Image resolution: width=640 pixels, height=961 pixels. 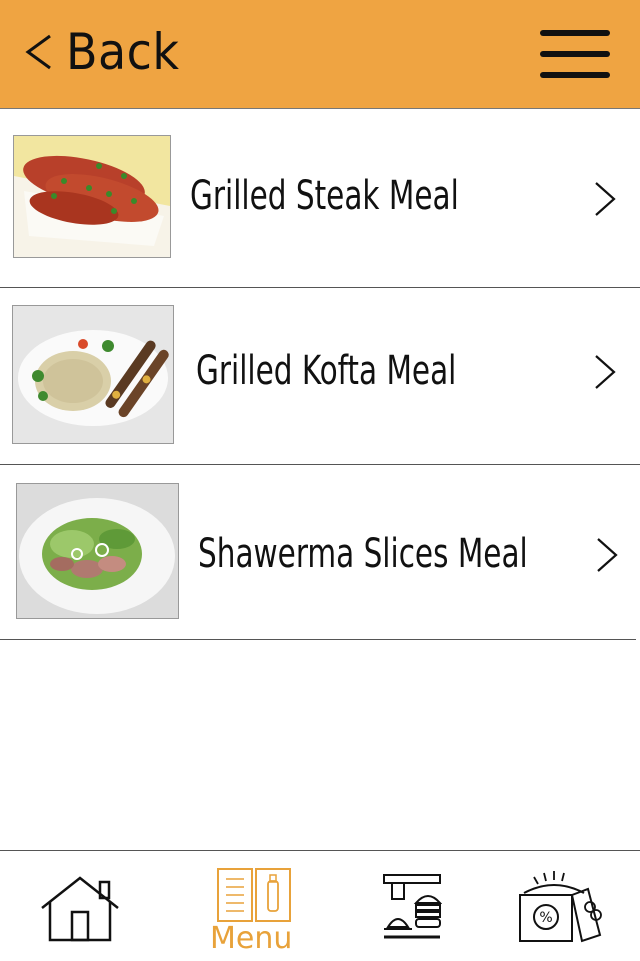 What do you see at coordinates (412, 906) in the screenshot?
I see `burger-service-icon` at bounding box center [412, 906].